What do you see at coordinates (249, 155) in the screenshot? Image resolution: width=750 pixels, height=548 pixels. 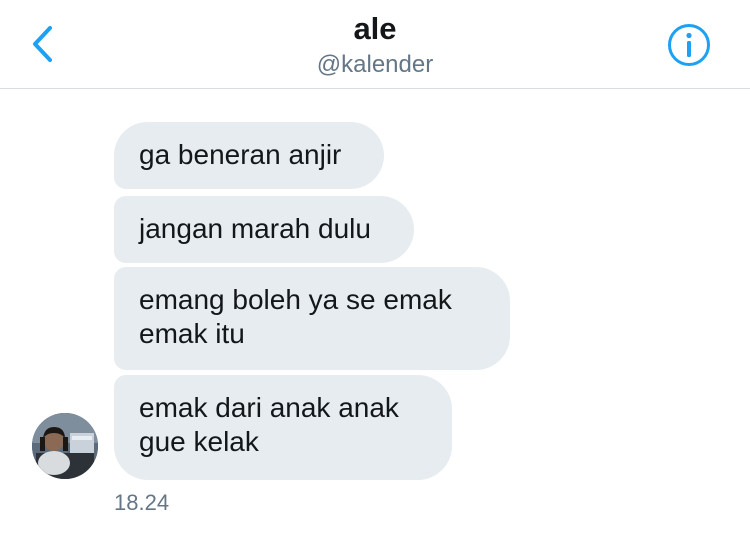 I see `message-bubble: ga beneran anjir` at bounding box center [249, 155].